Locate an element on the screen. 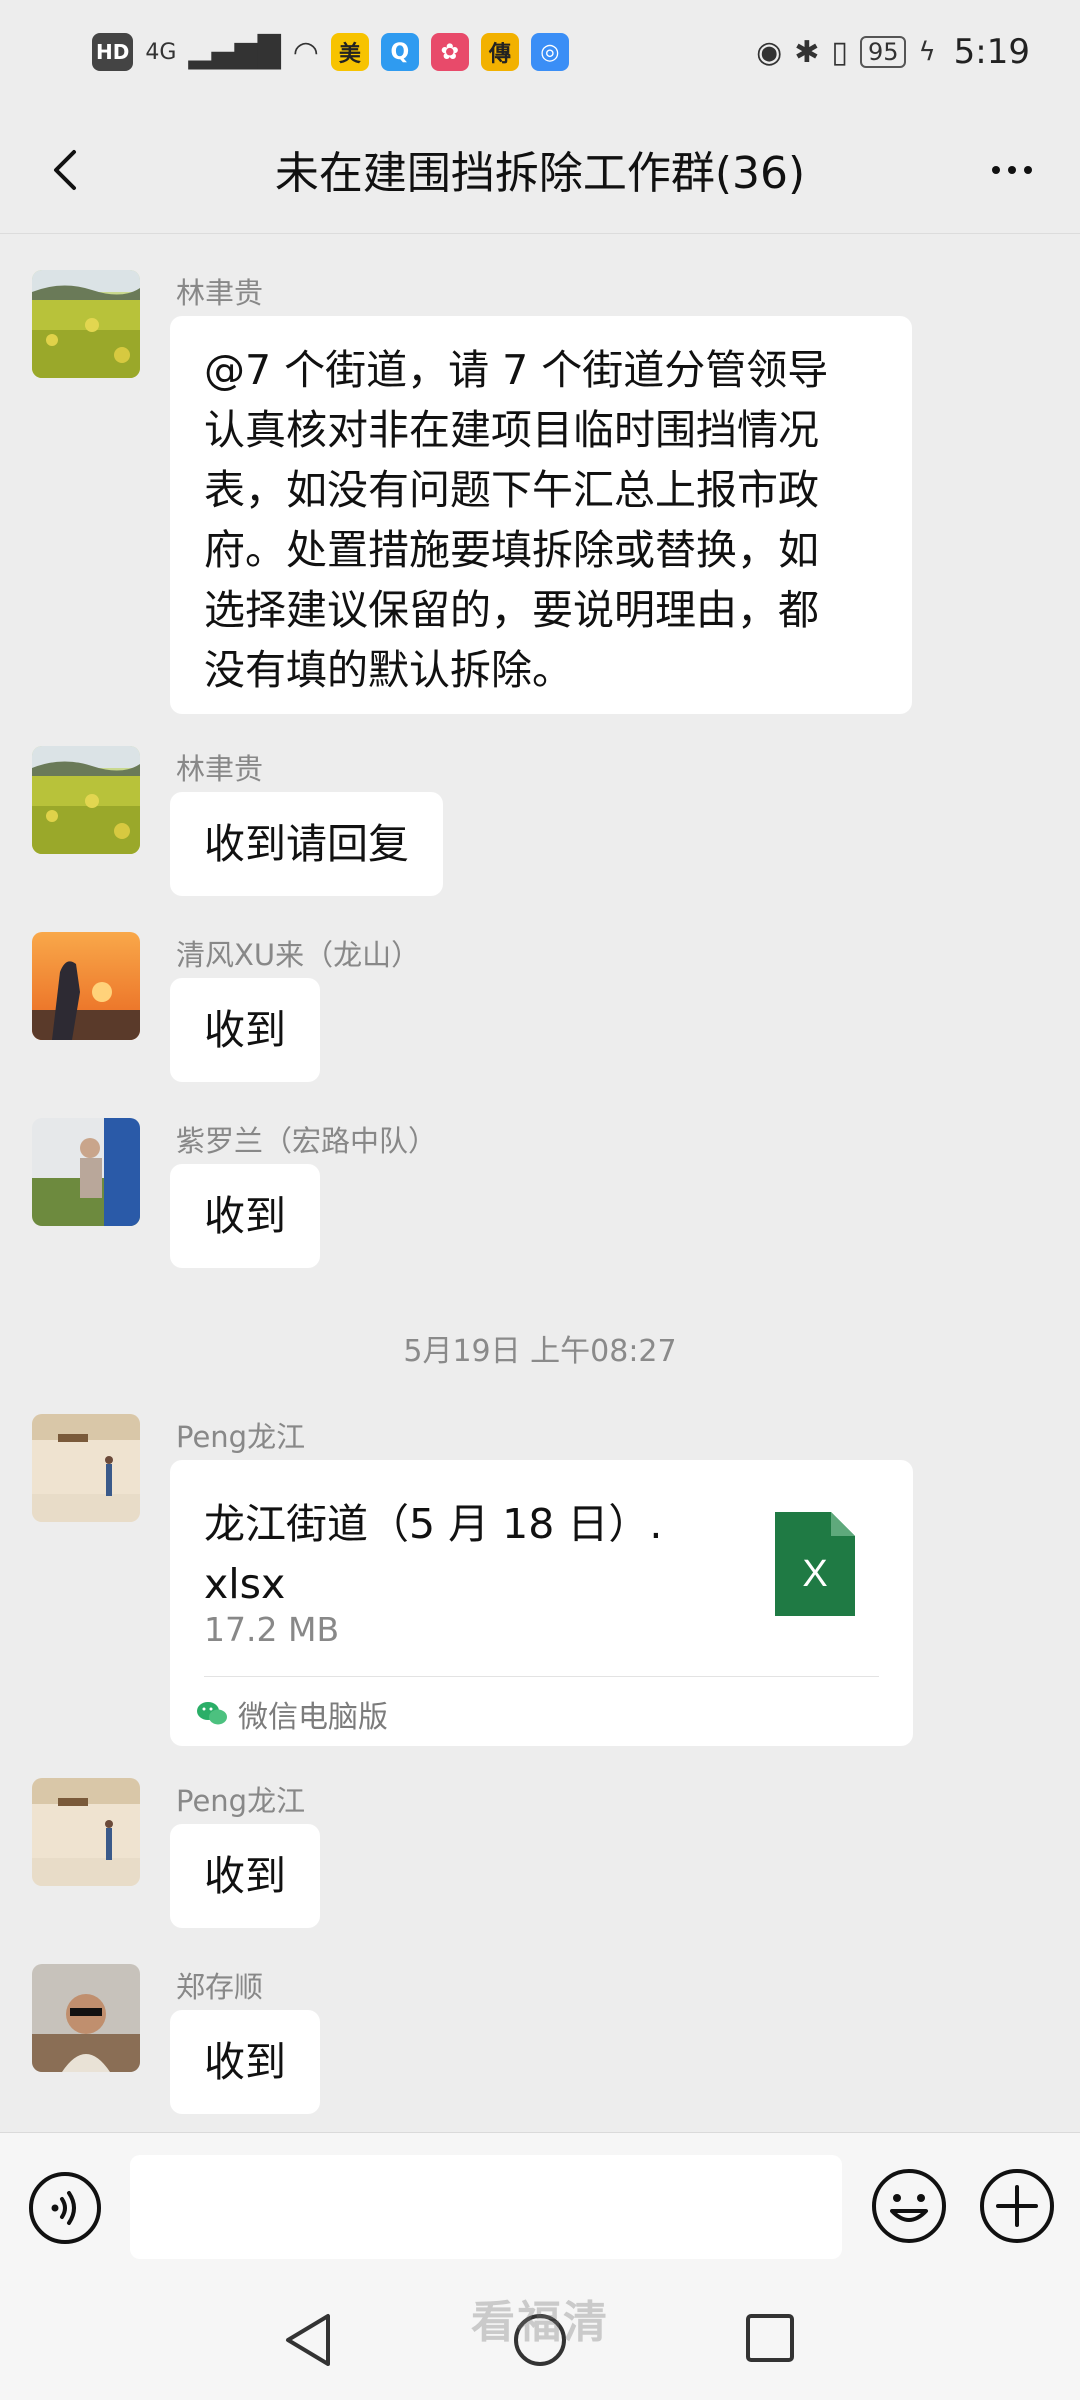 This screenshot has width=1080, height=2400. clock: 5:19 is located at coordinates (991, 52).